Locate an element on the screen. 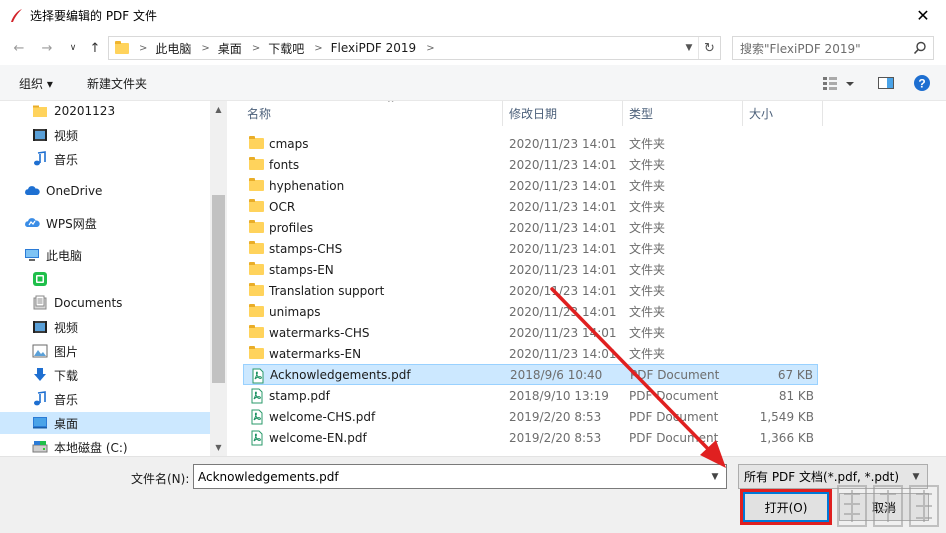 The image size is (946, 533). up-button: ↑ is located at coordinates (95, 48).